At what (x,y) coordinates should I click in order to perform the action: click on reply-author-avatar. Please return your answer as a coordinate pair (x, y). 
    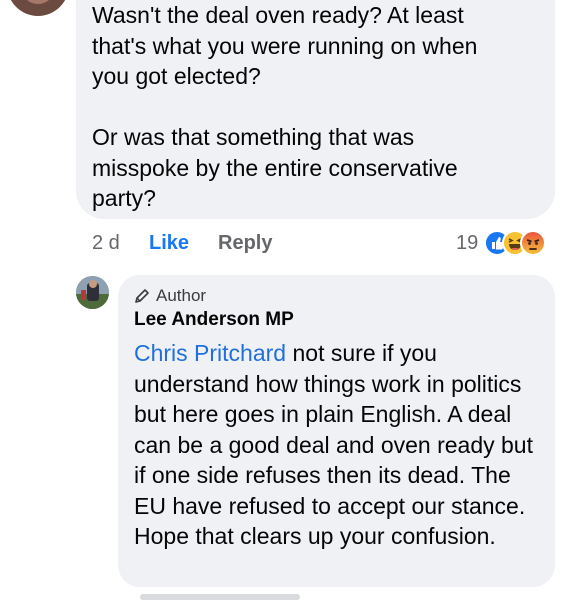
    Looking at the image, I should click on (92, 292).